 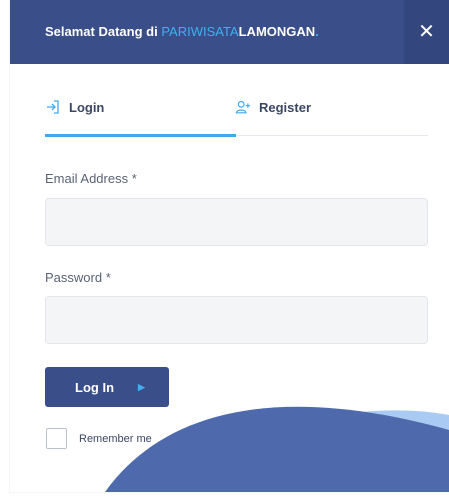 I want to click on remember-me-label: Remember me, so click(x=115, y=438).